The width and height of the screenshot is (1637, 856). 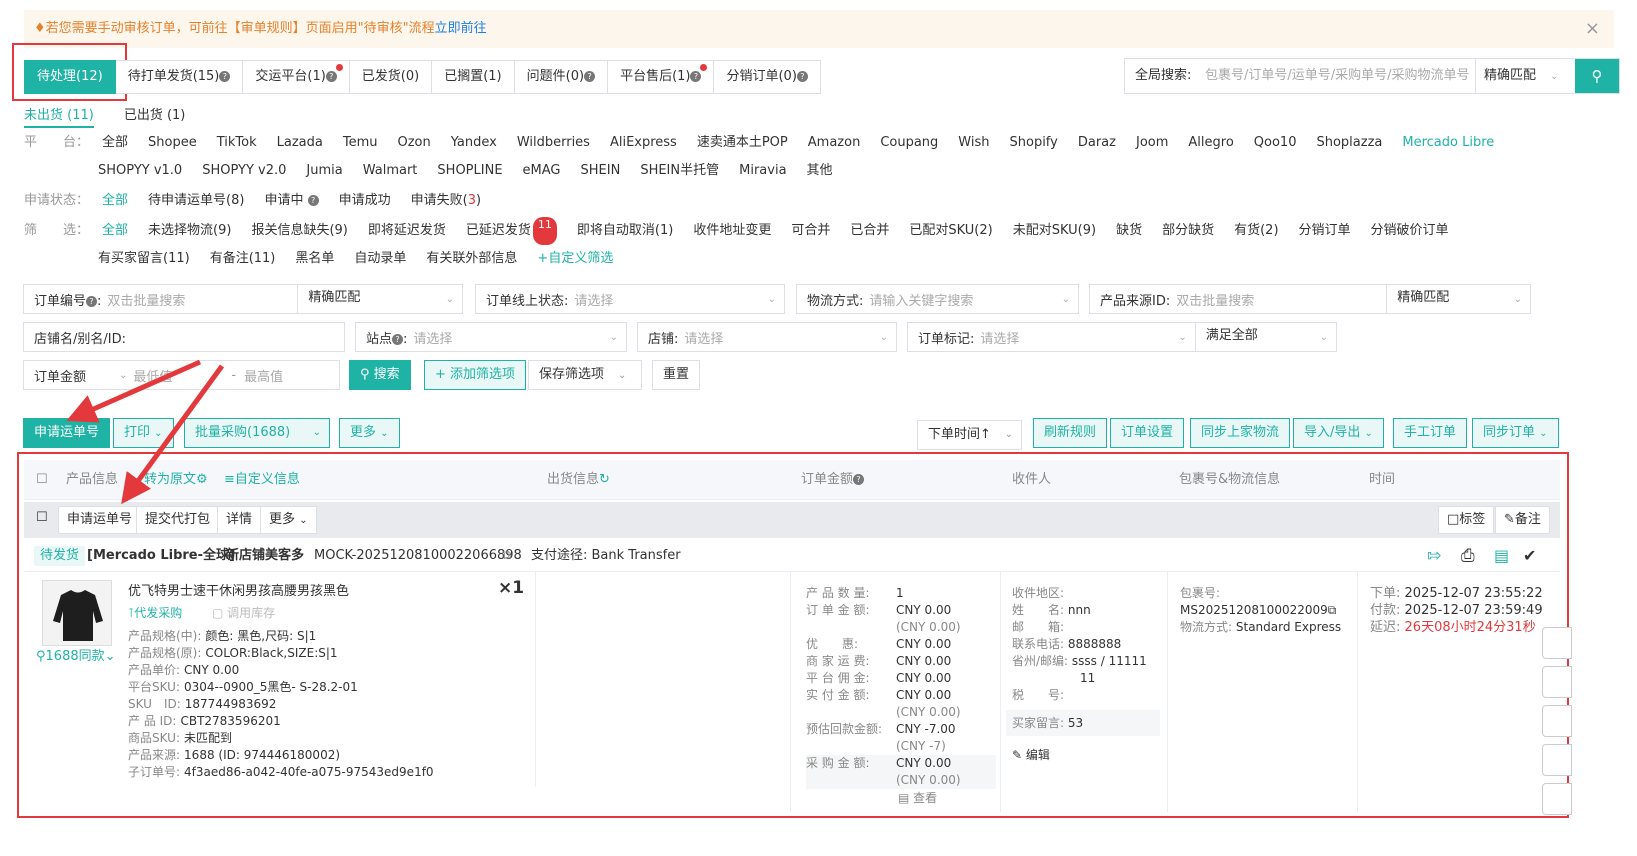 I want to click on global-search-input: 包裹号/订单号/运单号/采购单号/采购物流单号, so click(x=1340, y=76).